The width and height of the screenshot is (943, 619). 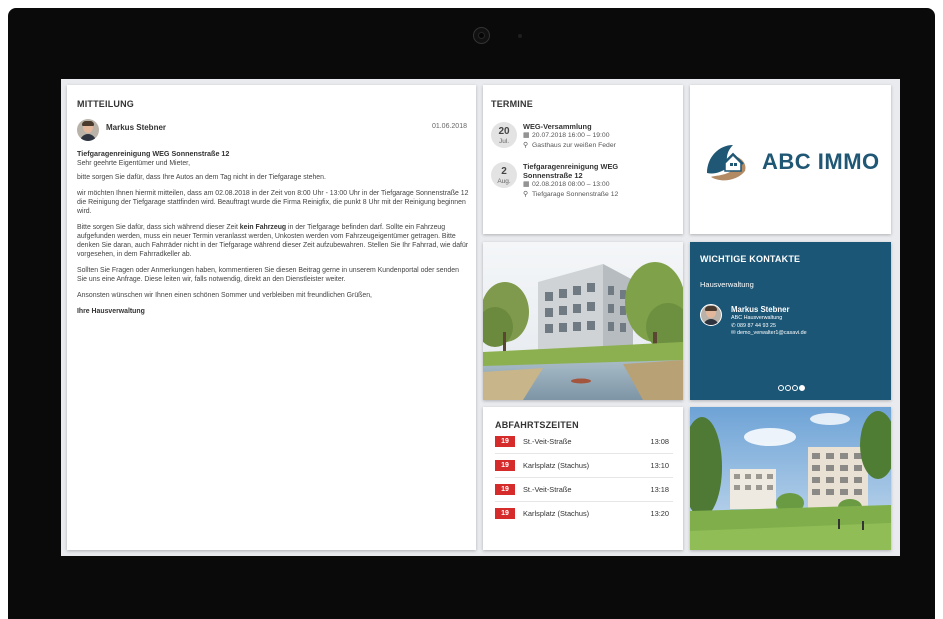 I want to click on contact-company: ABC Hausverwaltung, so click(x=757, y=318).